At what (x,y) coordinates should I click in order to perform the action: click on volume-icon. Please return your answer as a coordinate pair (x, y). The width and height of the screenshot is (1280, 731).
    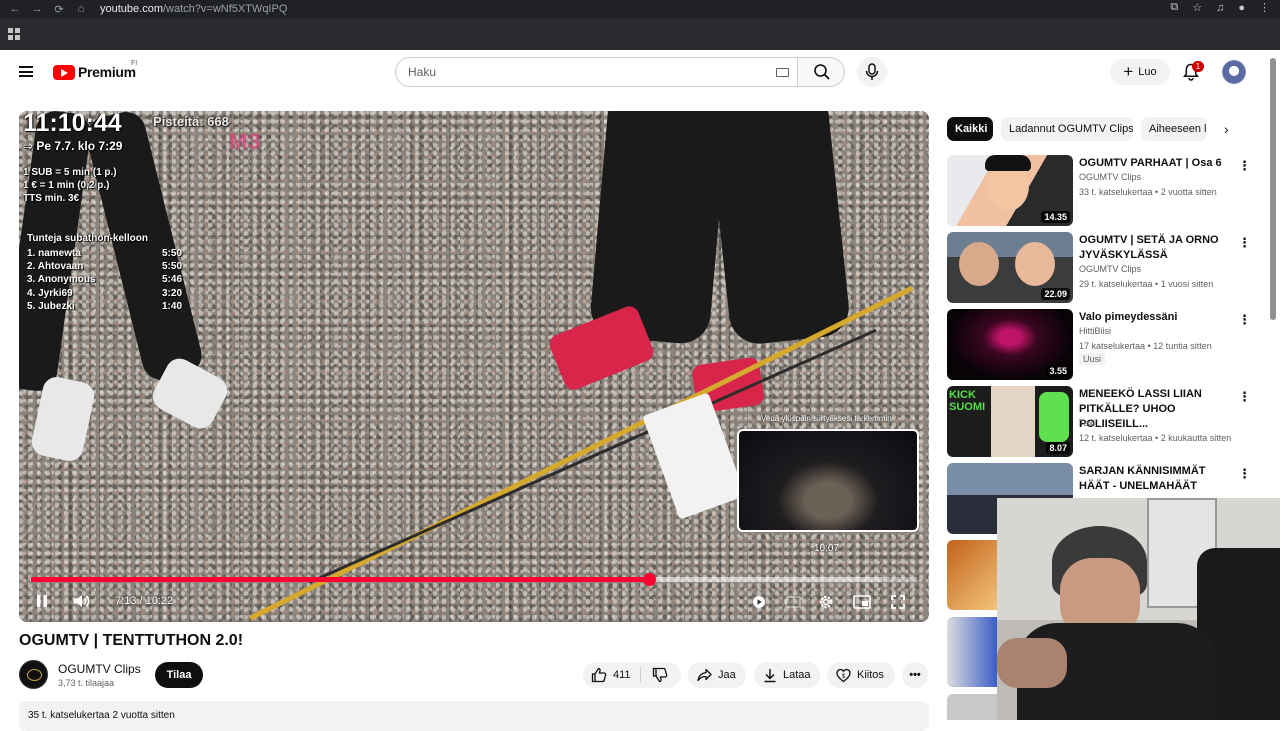
    Looking at the image, I should click on (82, 601).